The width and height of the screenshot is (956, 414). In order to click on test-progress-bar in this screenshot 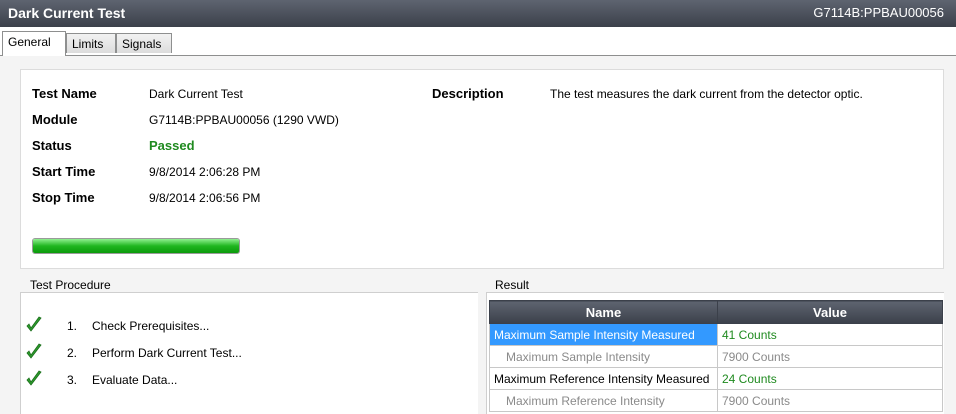, I will do `click(136, 246)`.